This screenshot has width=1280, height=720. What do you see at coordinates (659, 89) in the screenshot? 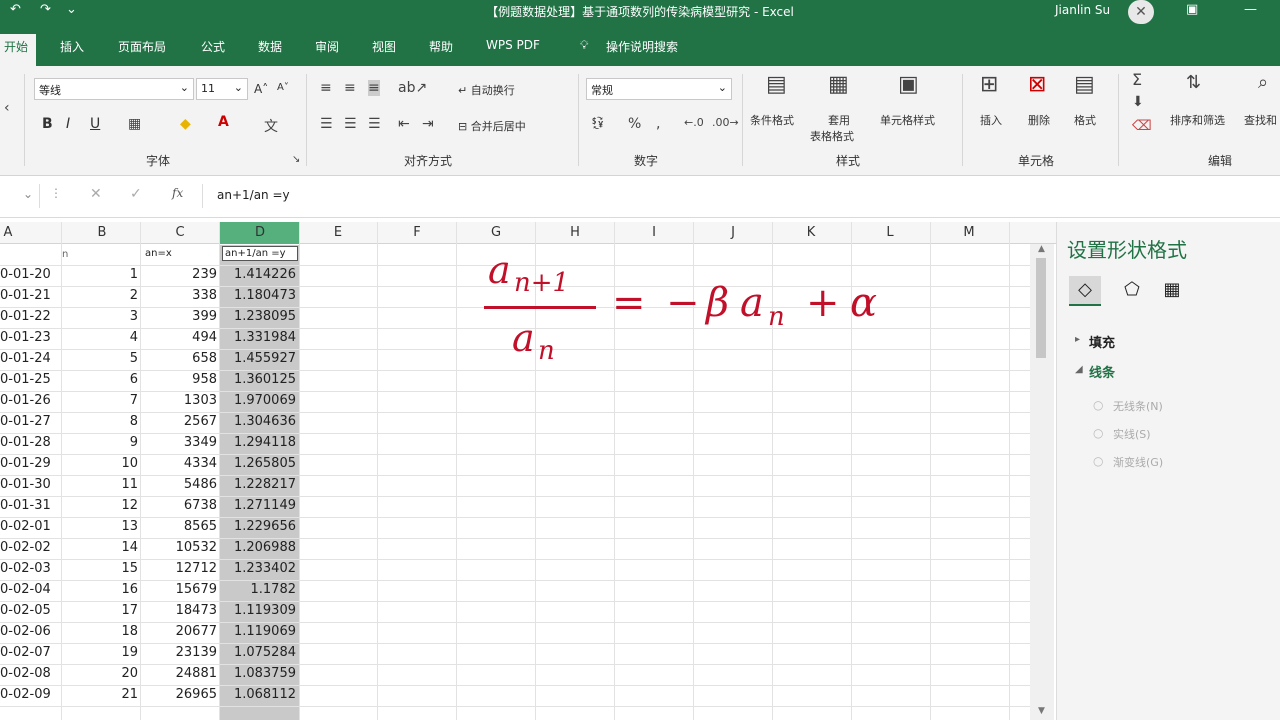
I see `number-format-select: 常规 ⌄` at bounding box center [659, 89].